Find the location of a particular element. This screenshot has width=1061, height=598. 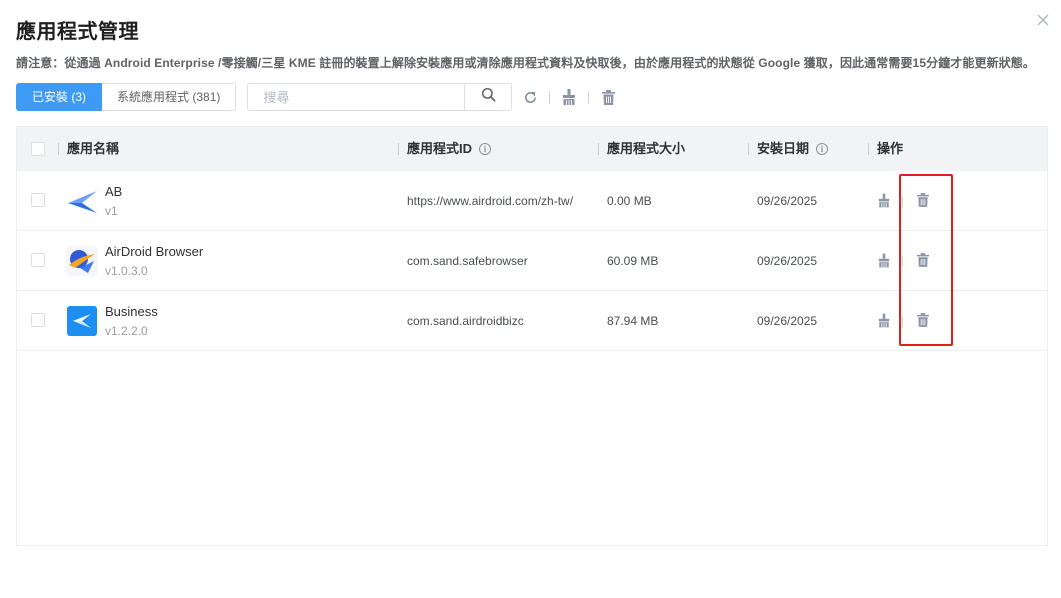

search-button is located at coordinates (487, 97).